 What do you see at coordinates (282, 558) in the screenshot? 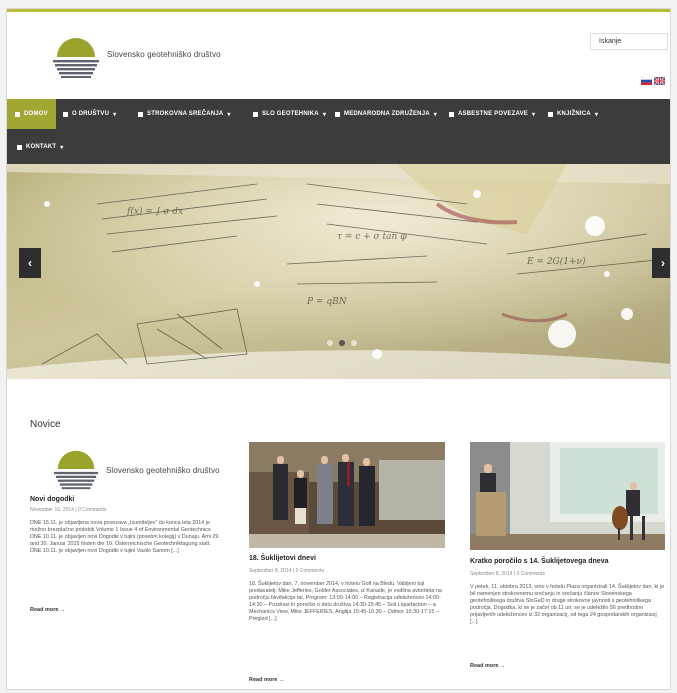
I see `post-title: 18. Šuklijetovi dnevi` at bounding box center [282, 558].